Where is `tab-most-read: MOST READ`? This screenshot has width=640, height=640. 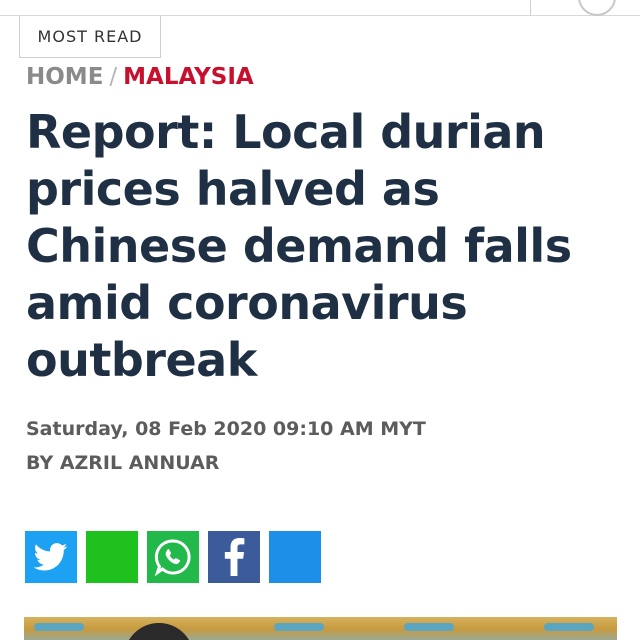
tab-most-read: MOST READ is located at coordinates (90, 37).